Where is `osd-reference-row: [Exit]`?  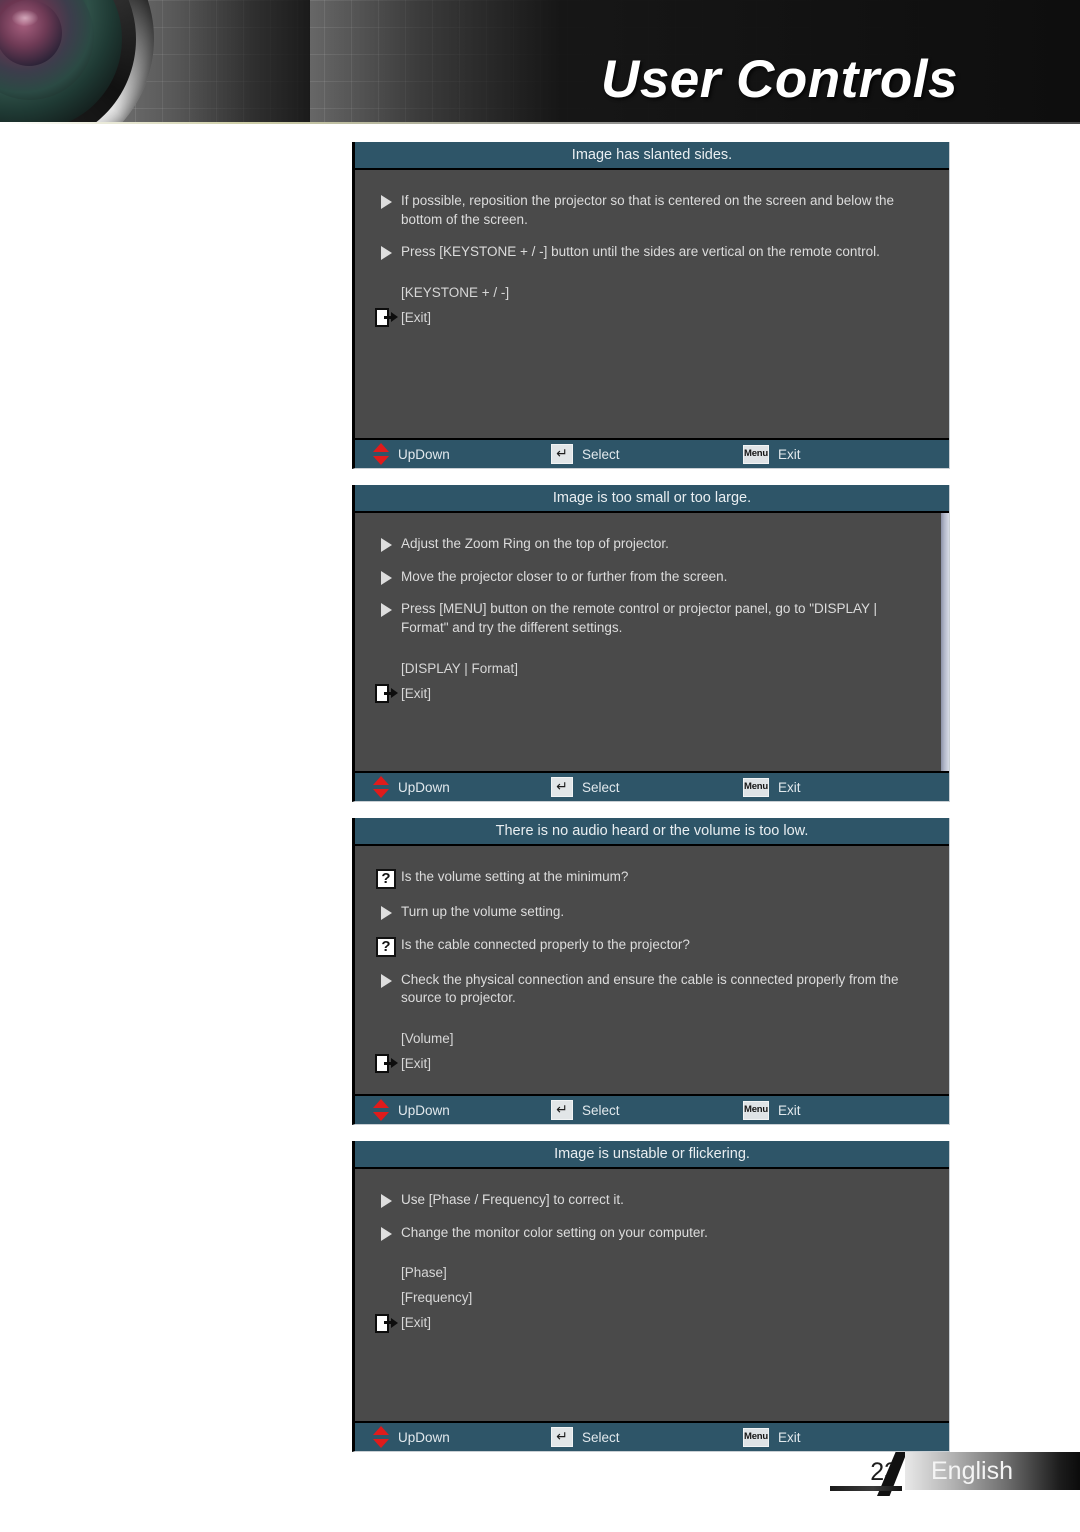 osd-reference-row: [Exit] is located at coordinates (652, 317).